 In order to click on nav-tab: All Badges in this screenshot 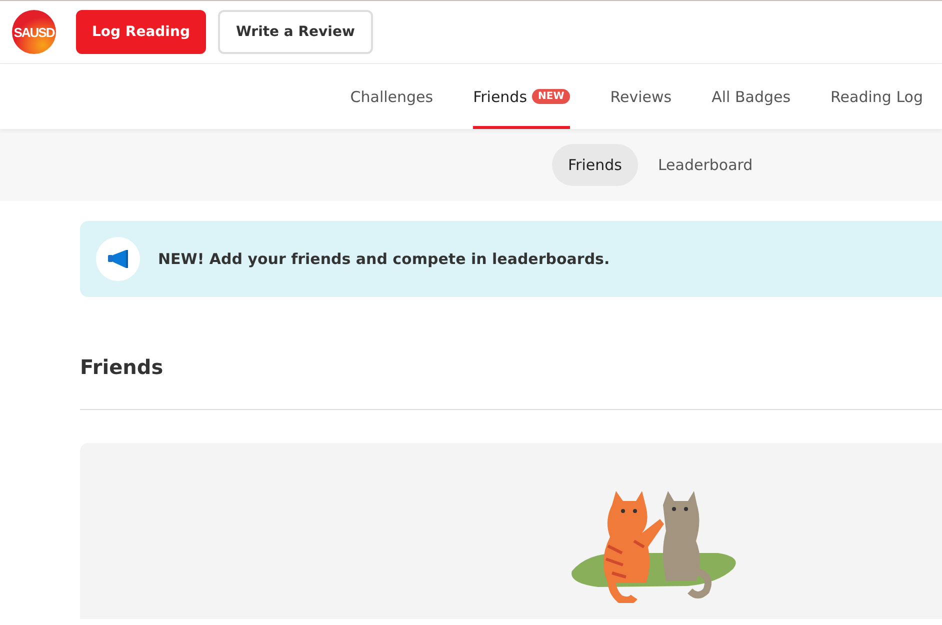, I will do `click(751, 96)`.